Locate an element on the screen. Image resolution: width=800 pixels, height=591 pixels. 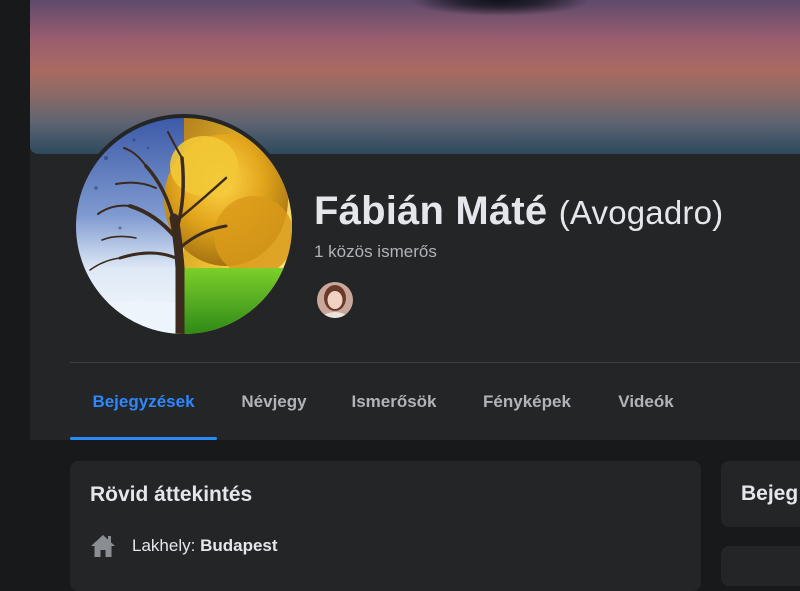
tab-about-label: Névjegy is located at coordinates (274, 401).